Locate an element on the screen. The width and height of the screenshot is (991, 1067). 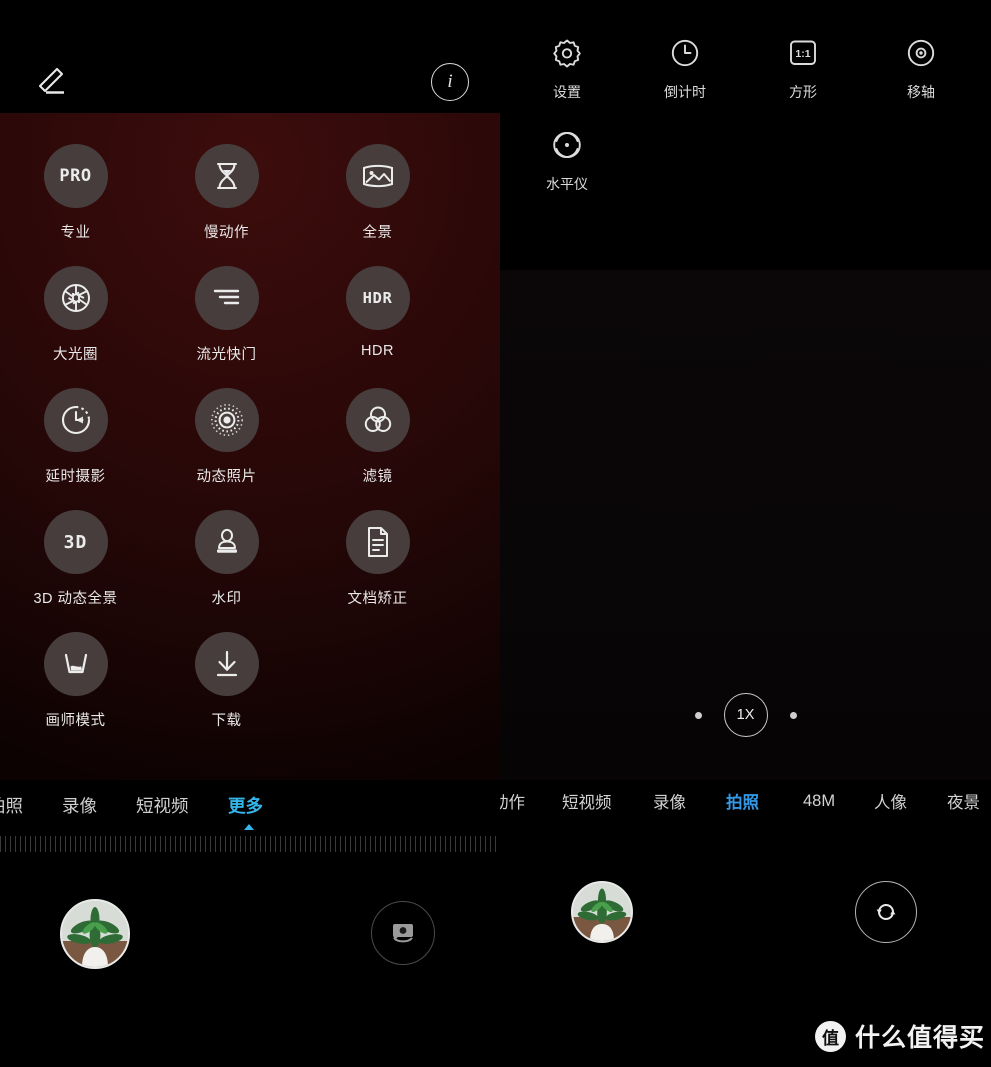
mode-label: HDR is located at coordinates (377, 351).